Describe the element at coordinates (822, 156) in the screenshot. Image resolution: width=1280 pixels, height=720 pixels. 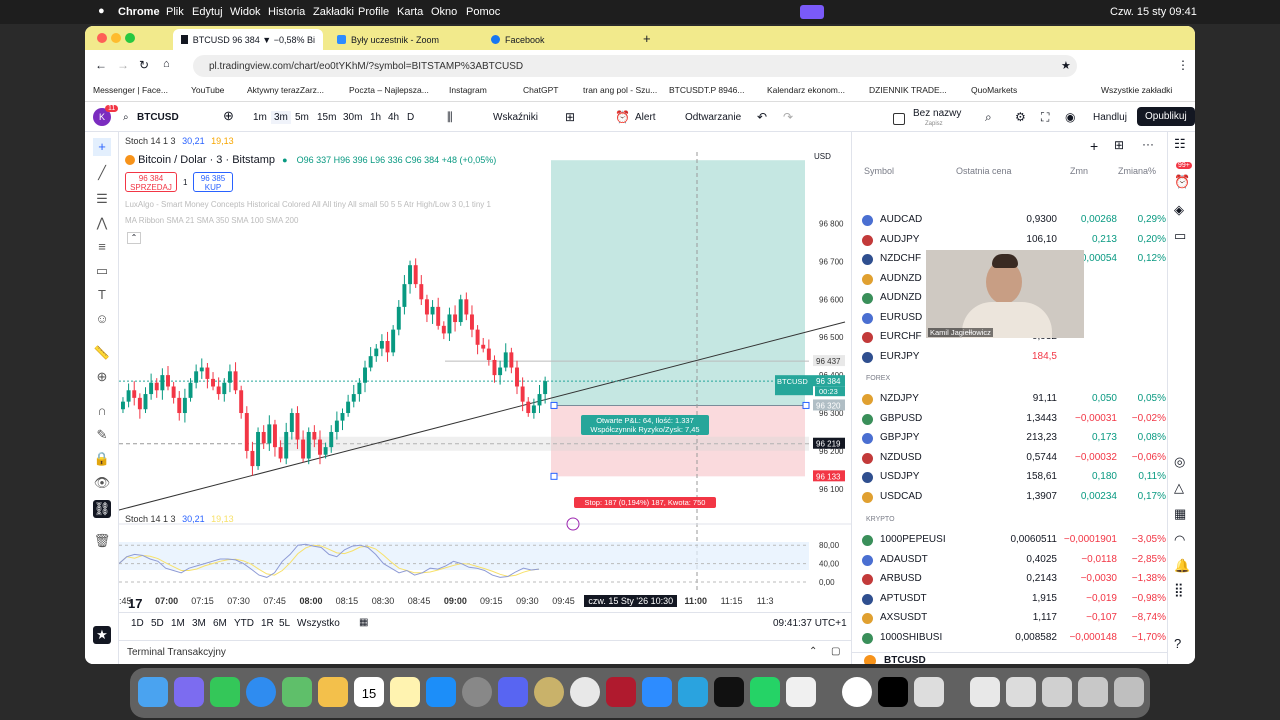
I see `currency-label: USD` at that location.